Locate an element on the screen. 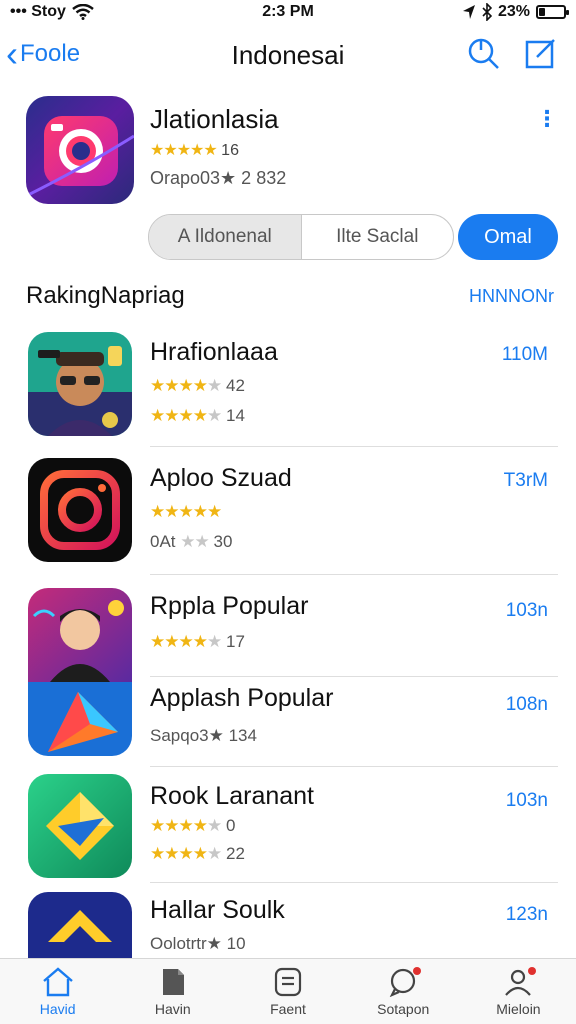 The height and width of the screenshot is (1024, 576). tab-profile: Mieloin is located at coordinates (518, 991).